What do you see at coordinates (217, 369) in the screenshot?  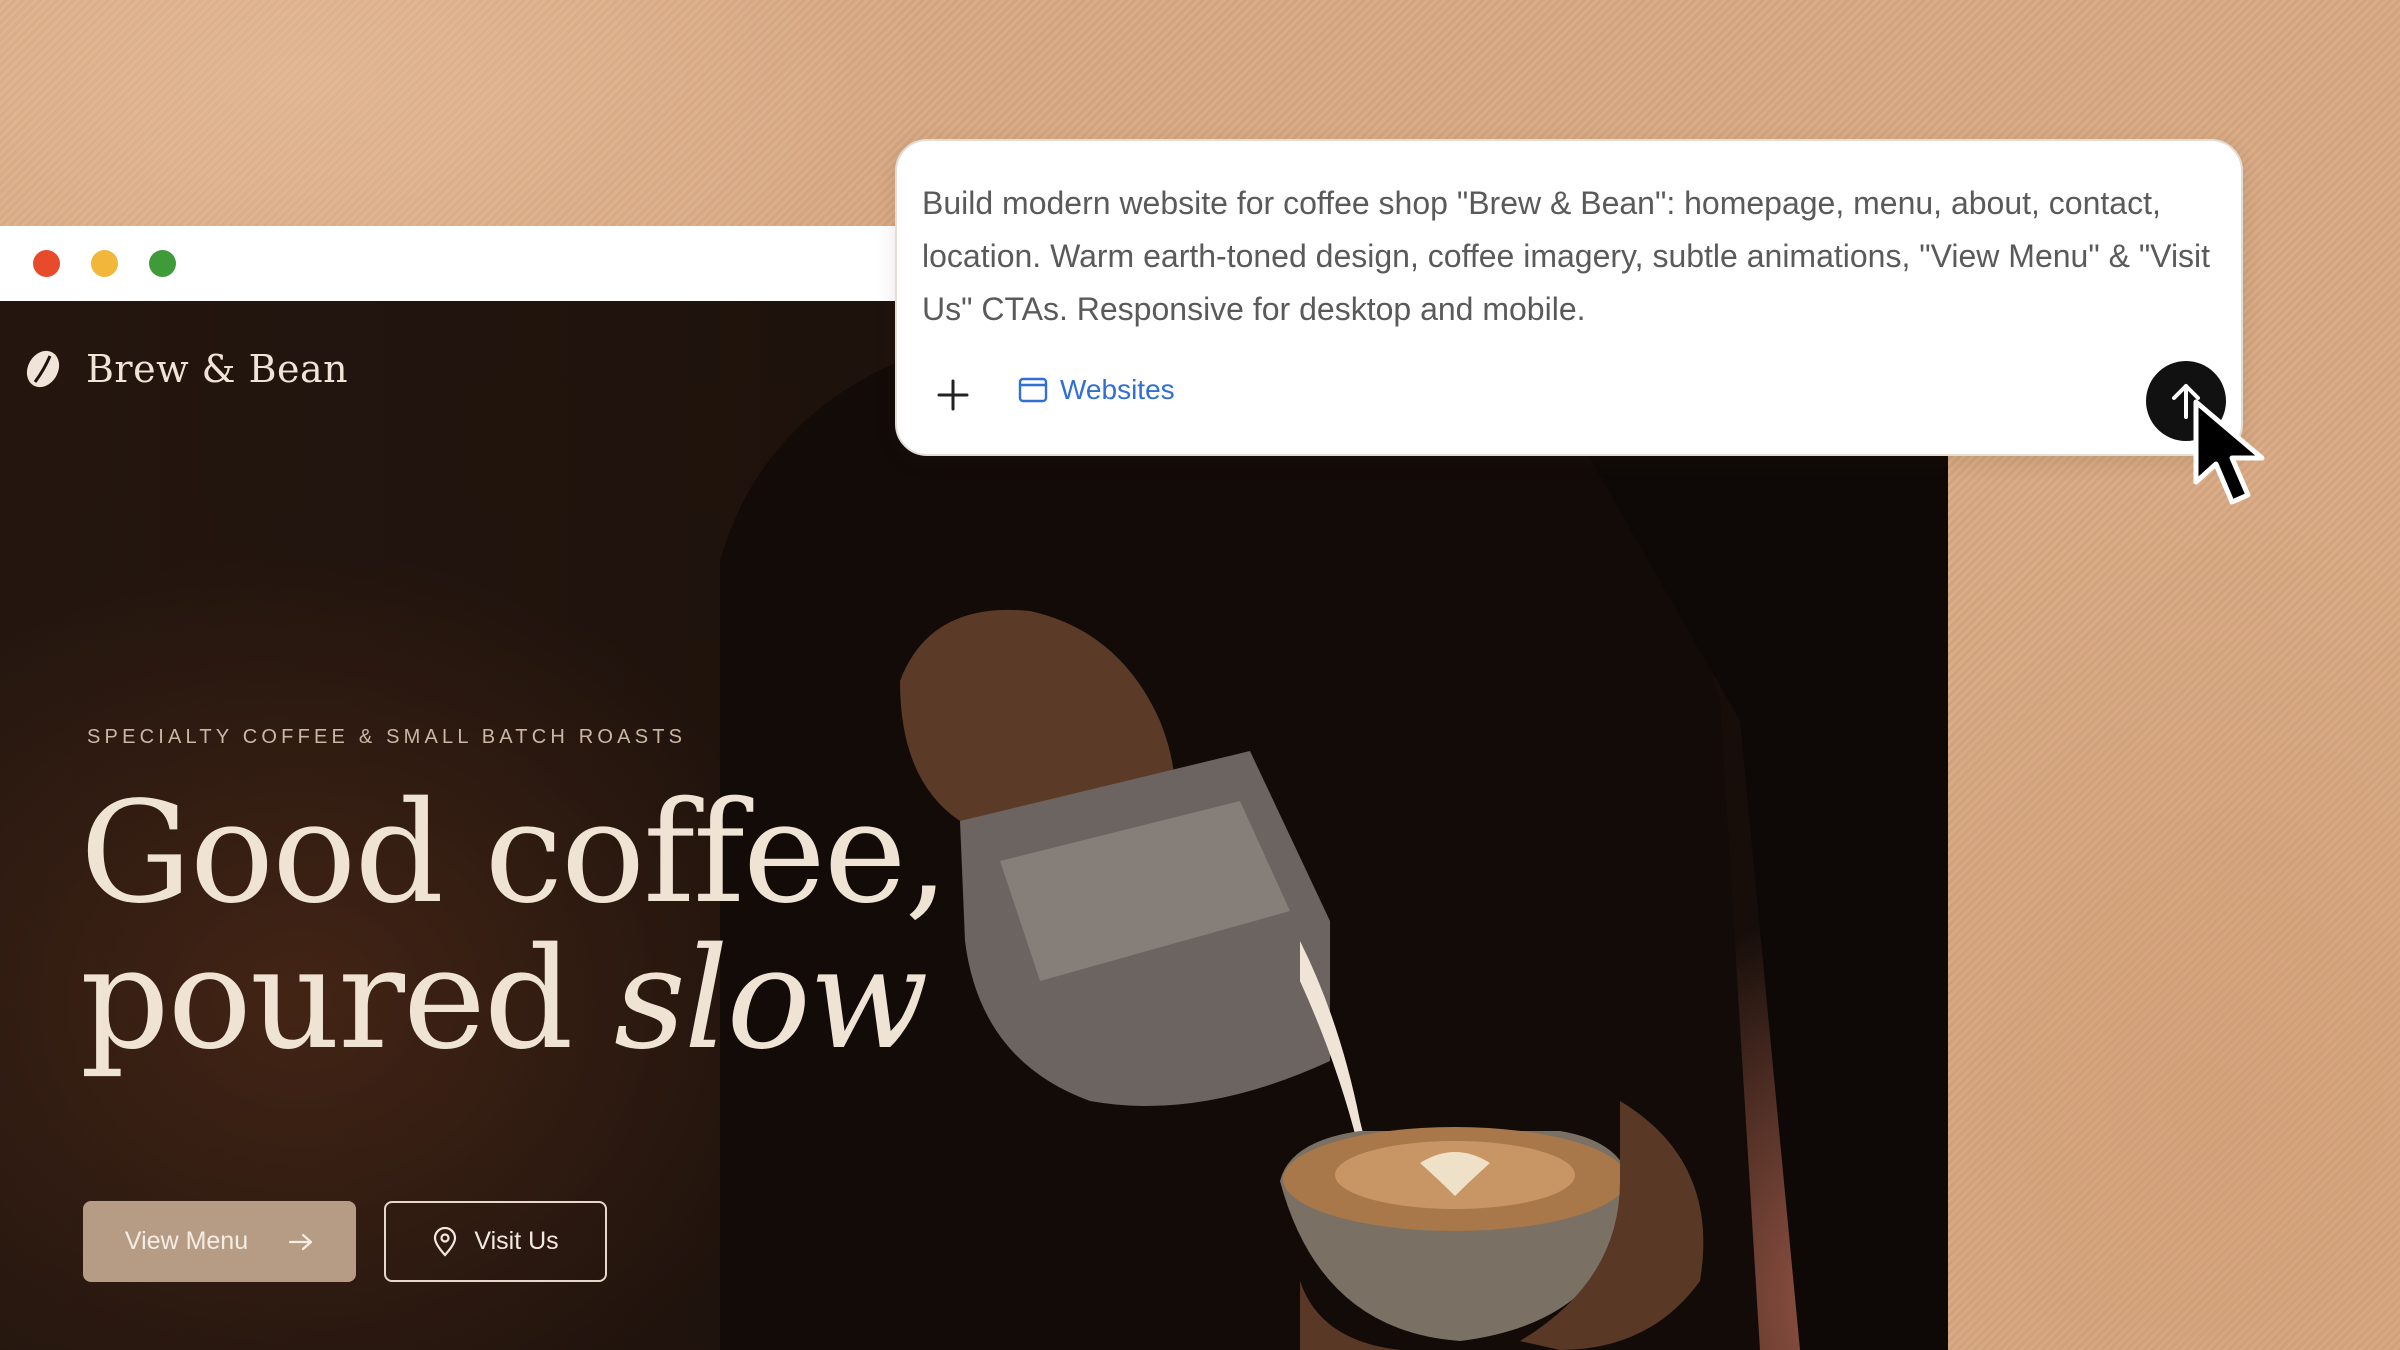 I see `brand-name: Brew & Bean` at bounding box center [217, 369].